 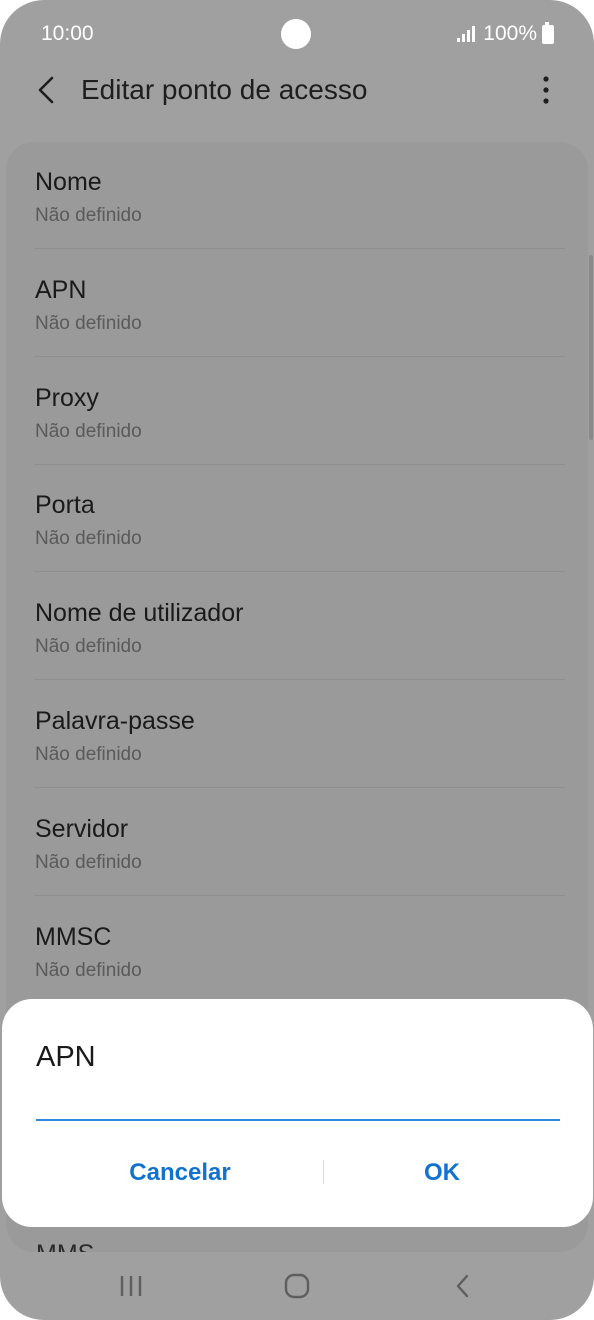 I want to click on front-camera, so click(x=296, y=34).